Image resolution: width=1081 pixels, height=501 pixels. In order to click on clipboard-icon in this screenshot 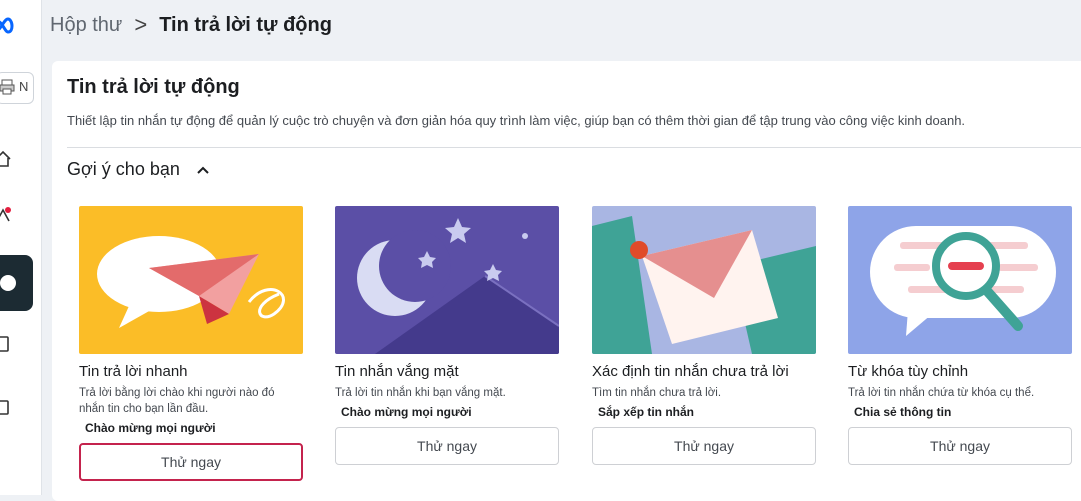, I will do `click(6, 407)`.